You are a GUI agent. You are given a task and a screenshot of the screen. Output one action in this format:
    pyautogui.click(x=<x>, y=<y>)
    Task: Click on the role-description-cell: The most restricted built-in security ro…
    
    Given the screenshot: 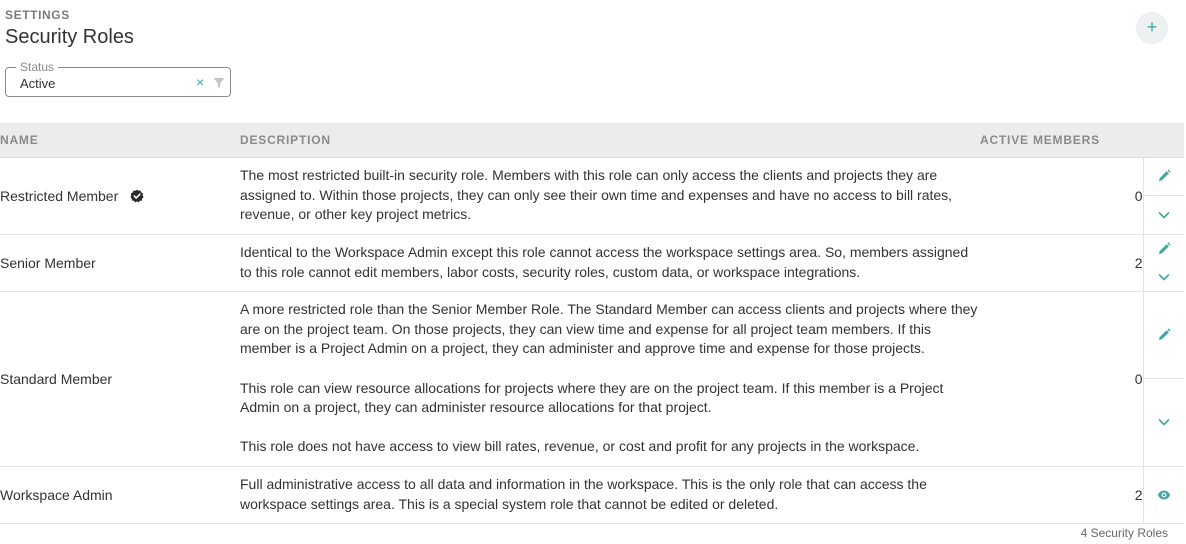 What is the action you would take?
    pyautogui.click(x=610, y=196)
    